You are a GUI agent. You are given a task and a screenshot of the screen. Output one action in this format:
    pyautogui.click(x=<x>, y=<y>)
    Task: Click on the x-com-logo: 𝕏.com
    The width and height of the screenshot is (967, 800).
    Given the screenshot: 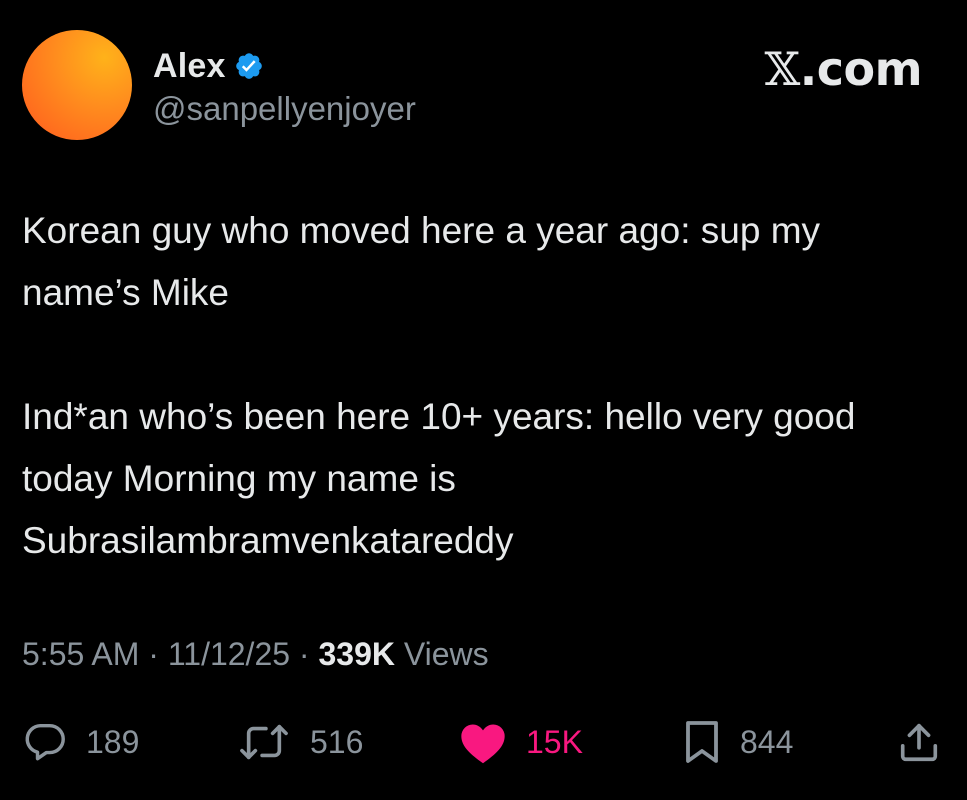 What is the action you would take?
    pyautogui.click(x=843, y=69)
    